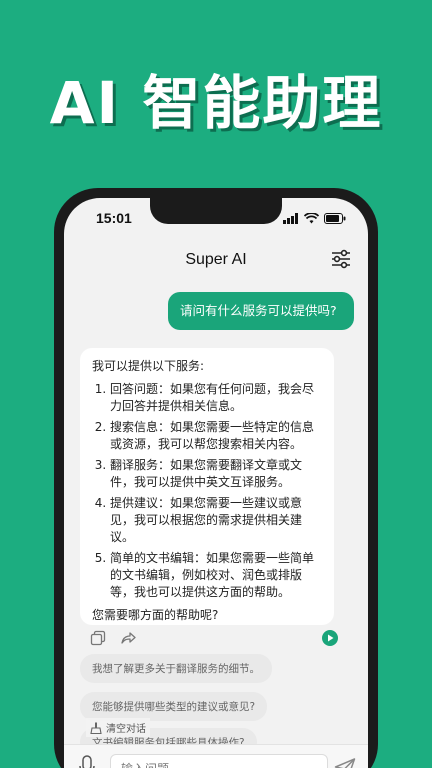 The width and height of the screenshot is (432, 768). What do you see at coordinates (87, 761) in the screenshot?
I see `microphone-icon` at bounding box center [87, 761].